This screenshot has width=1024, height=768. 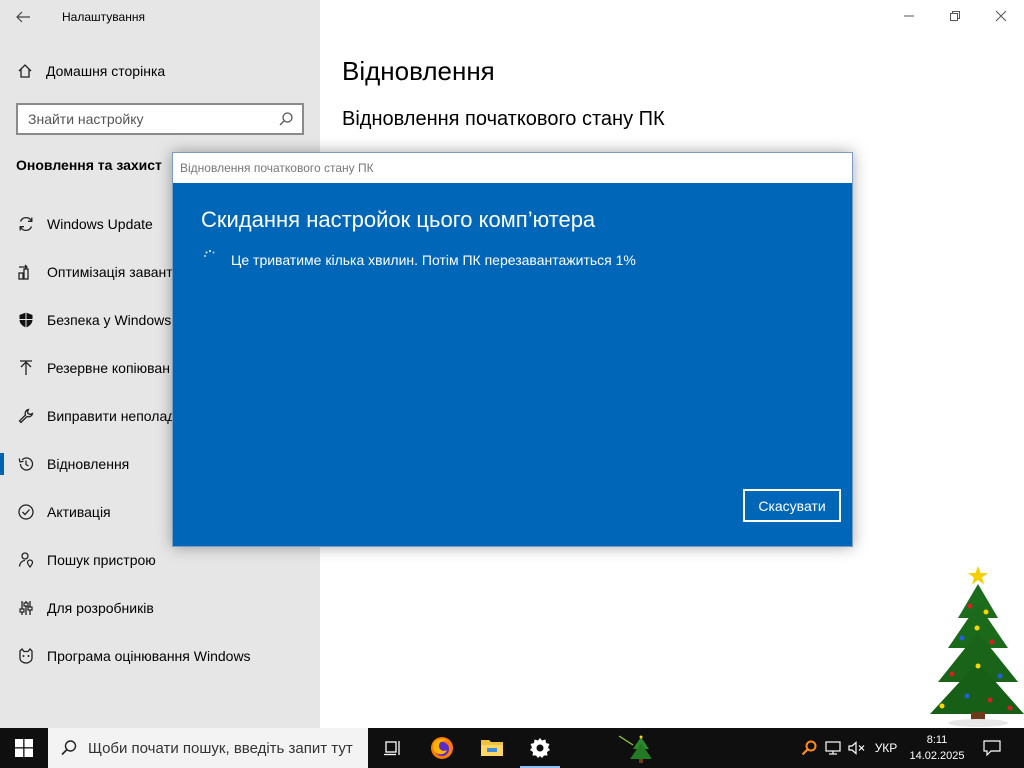 I want to click on maximize-button, so click(x=955, y=16).